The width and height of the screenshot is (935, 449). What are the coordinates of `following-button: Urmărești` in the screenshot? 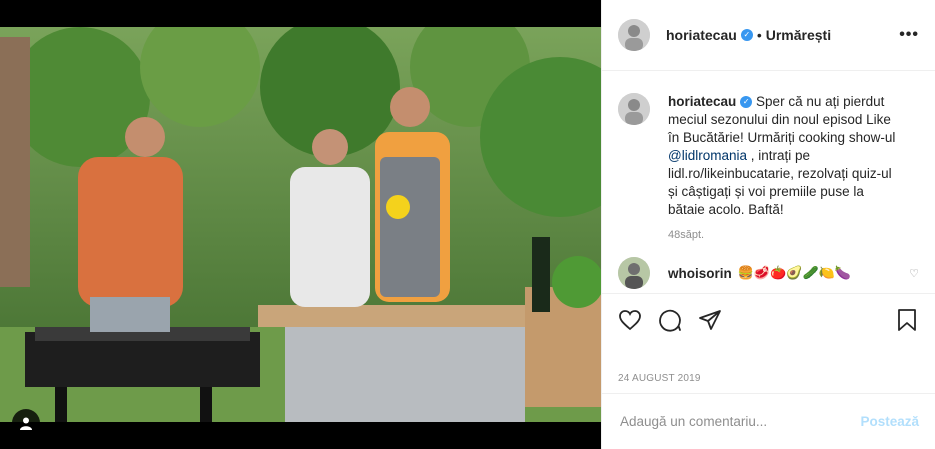 It's located at (798, 35).